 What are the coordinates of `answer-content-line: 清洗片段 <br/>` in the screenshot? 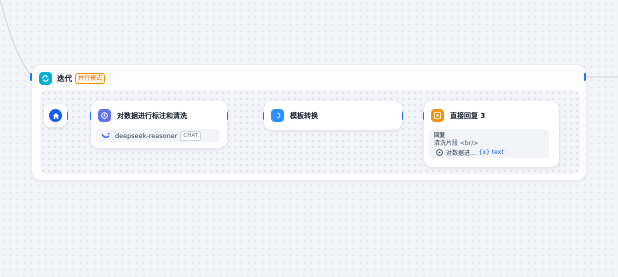 It's located at (456, 143).